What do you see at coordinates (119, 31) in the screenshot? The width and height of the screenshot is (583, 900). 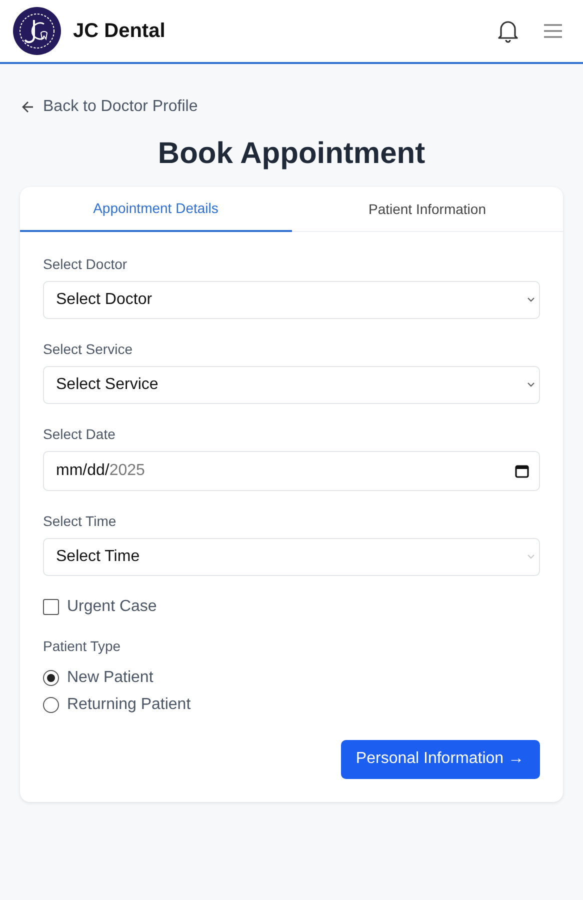 I see `app-title: JC Dental` at bounding box center [119, 31].